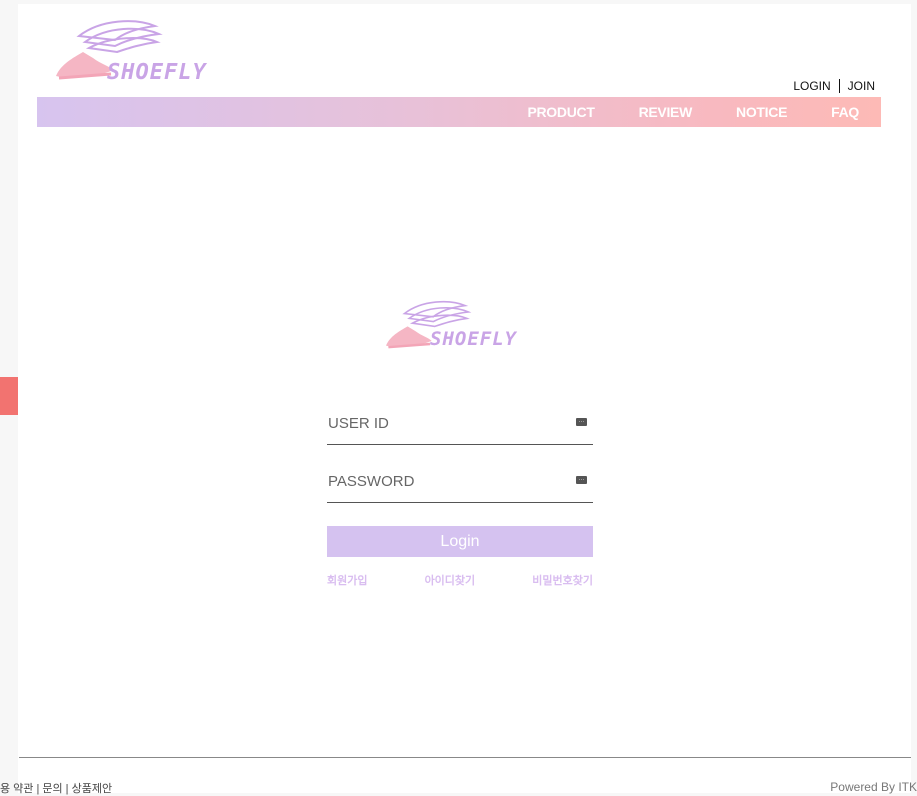  Describe the element at coordinates (460, 541) in the screenshot. I see `login-button: Login` at that location.